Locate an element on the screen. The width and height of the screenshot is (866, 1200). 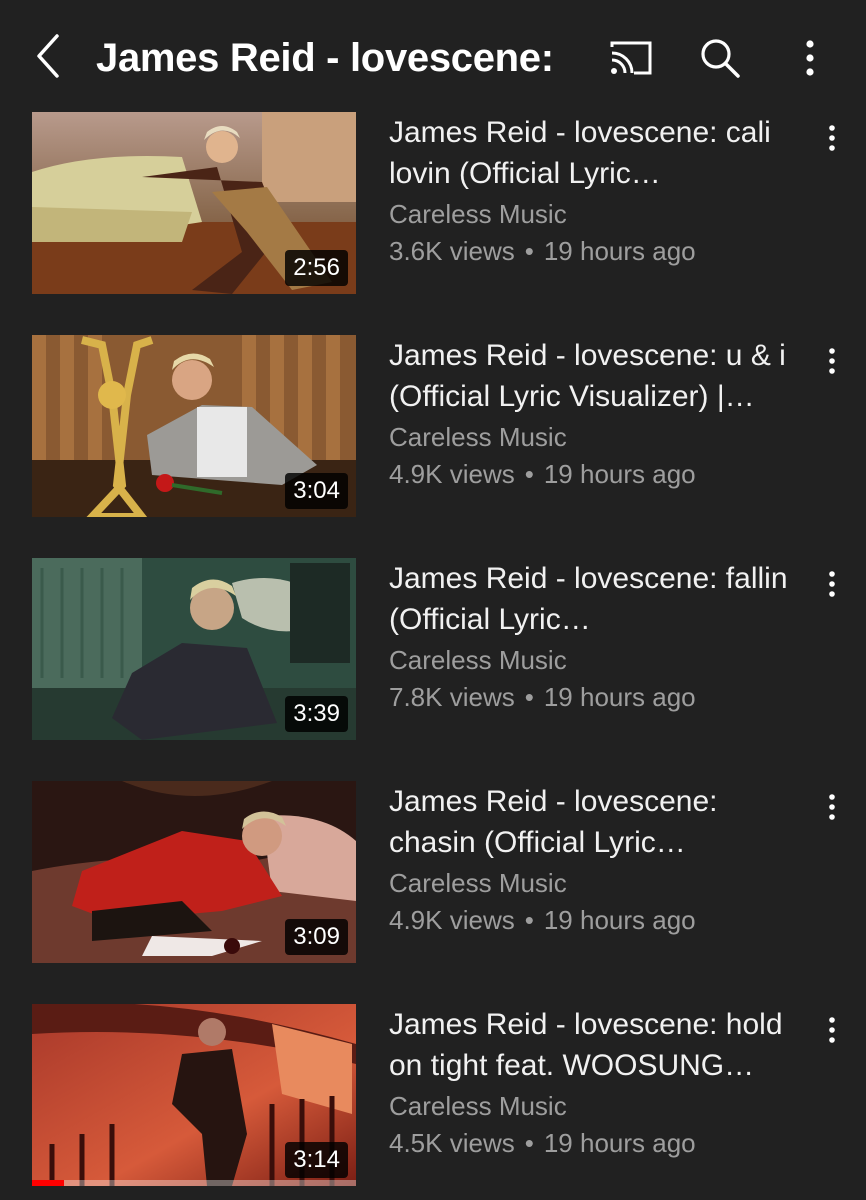
cast-button is located at coordinates (631, 58).